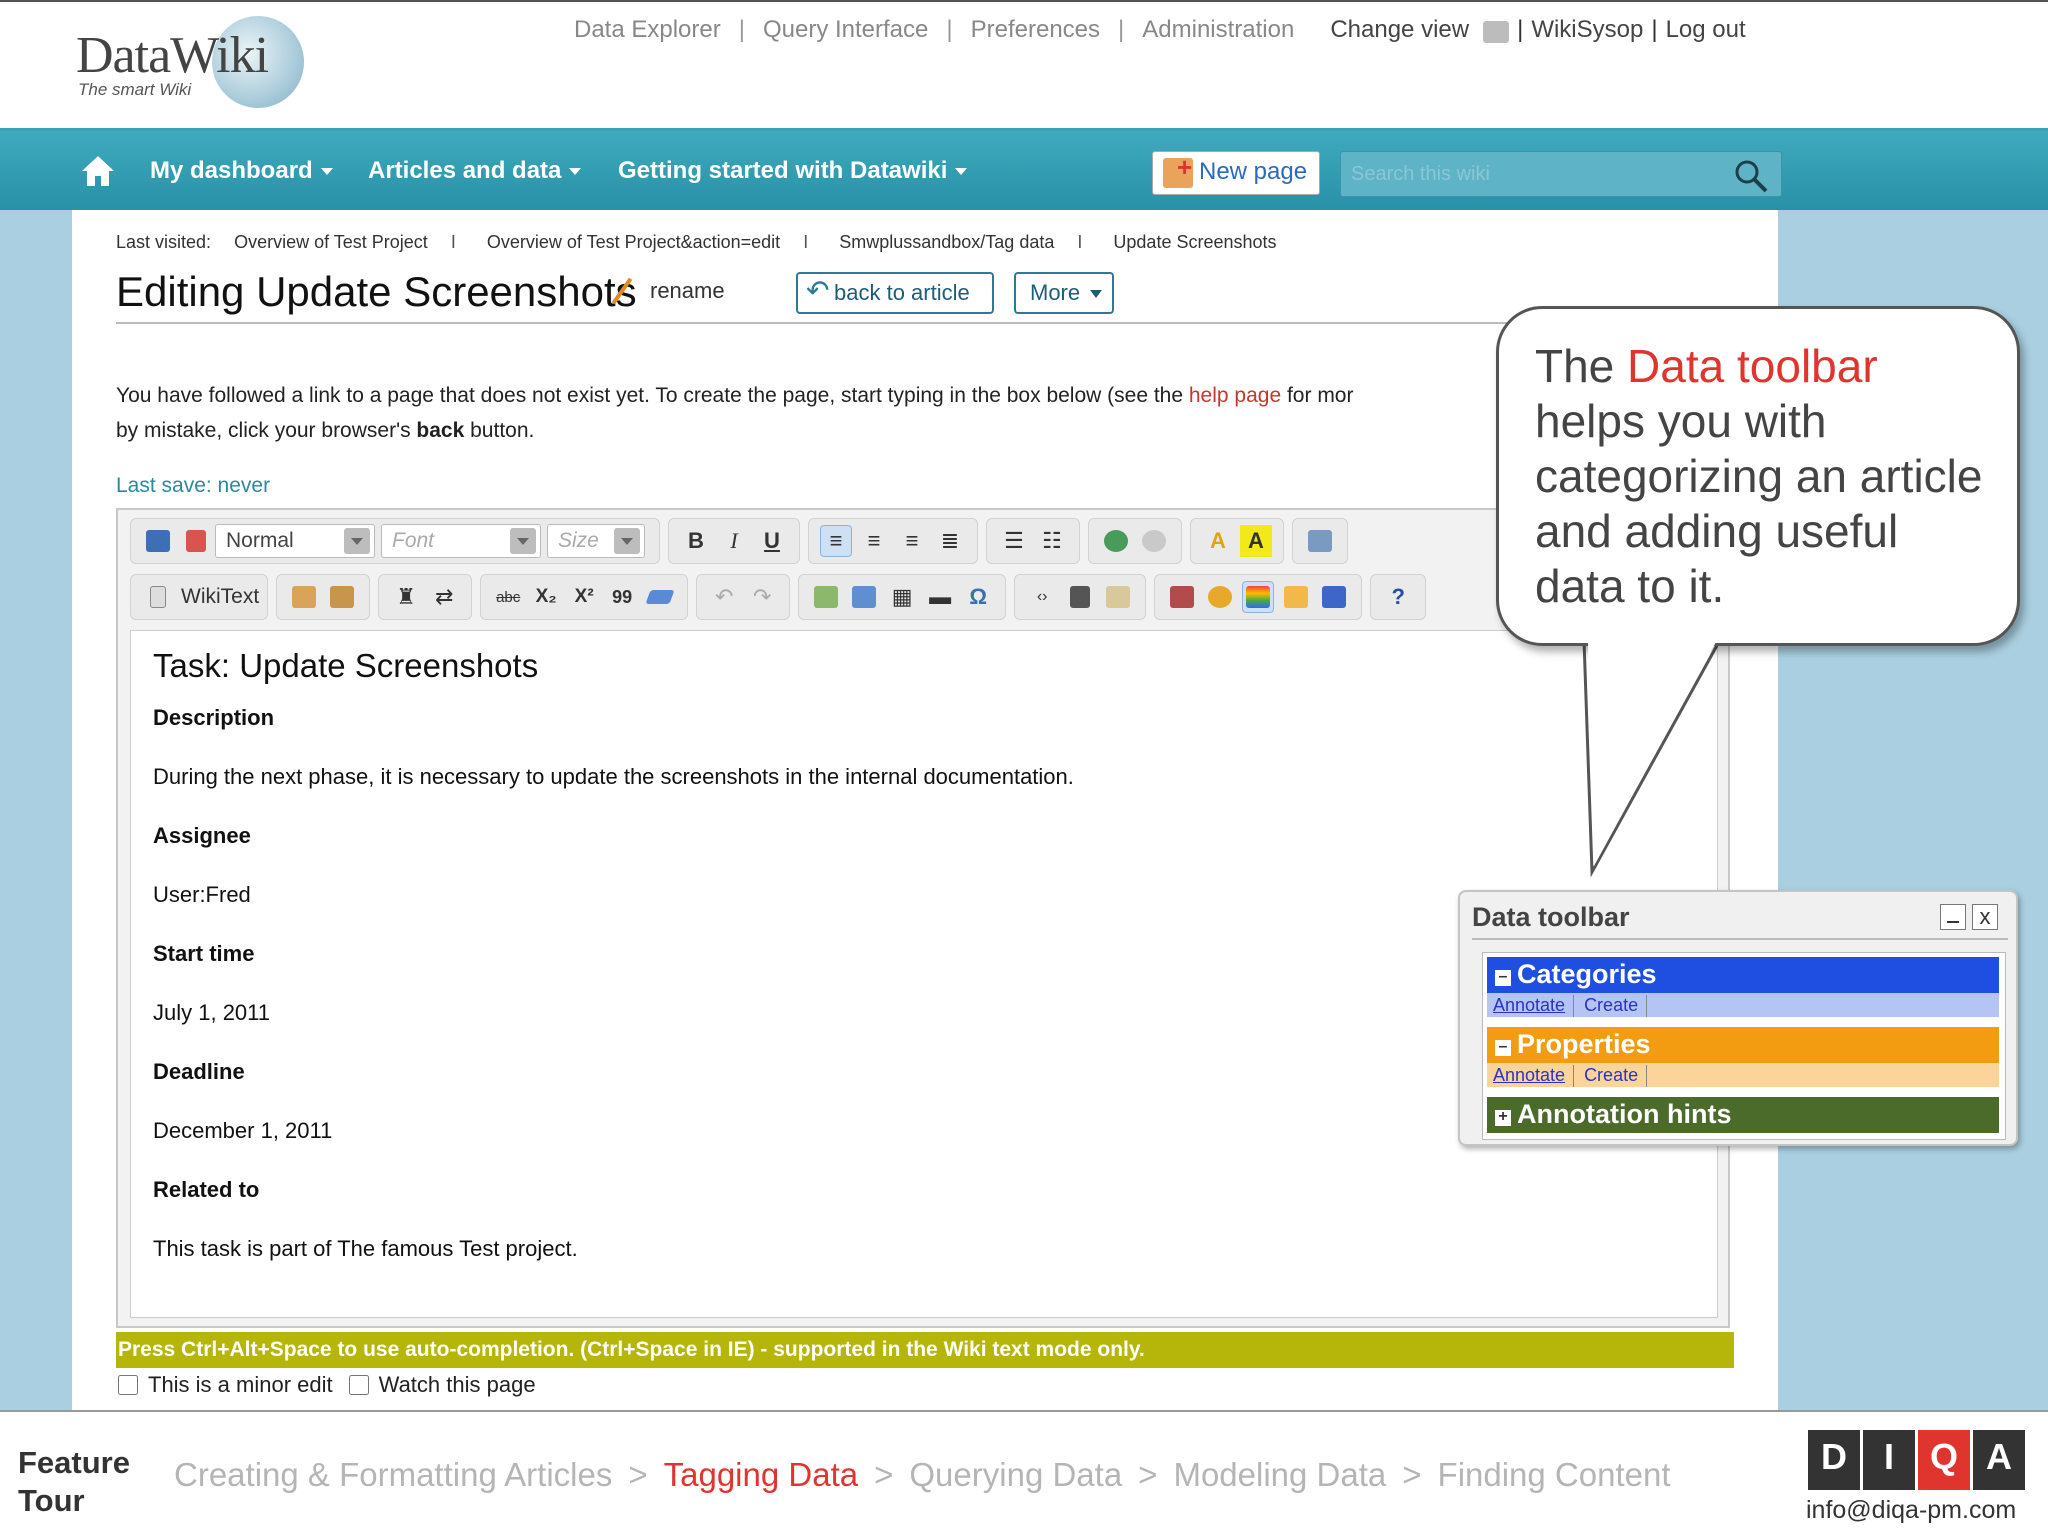  I want to click on minimize-icon, so click(1953, 917).